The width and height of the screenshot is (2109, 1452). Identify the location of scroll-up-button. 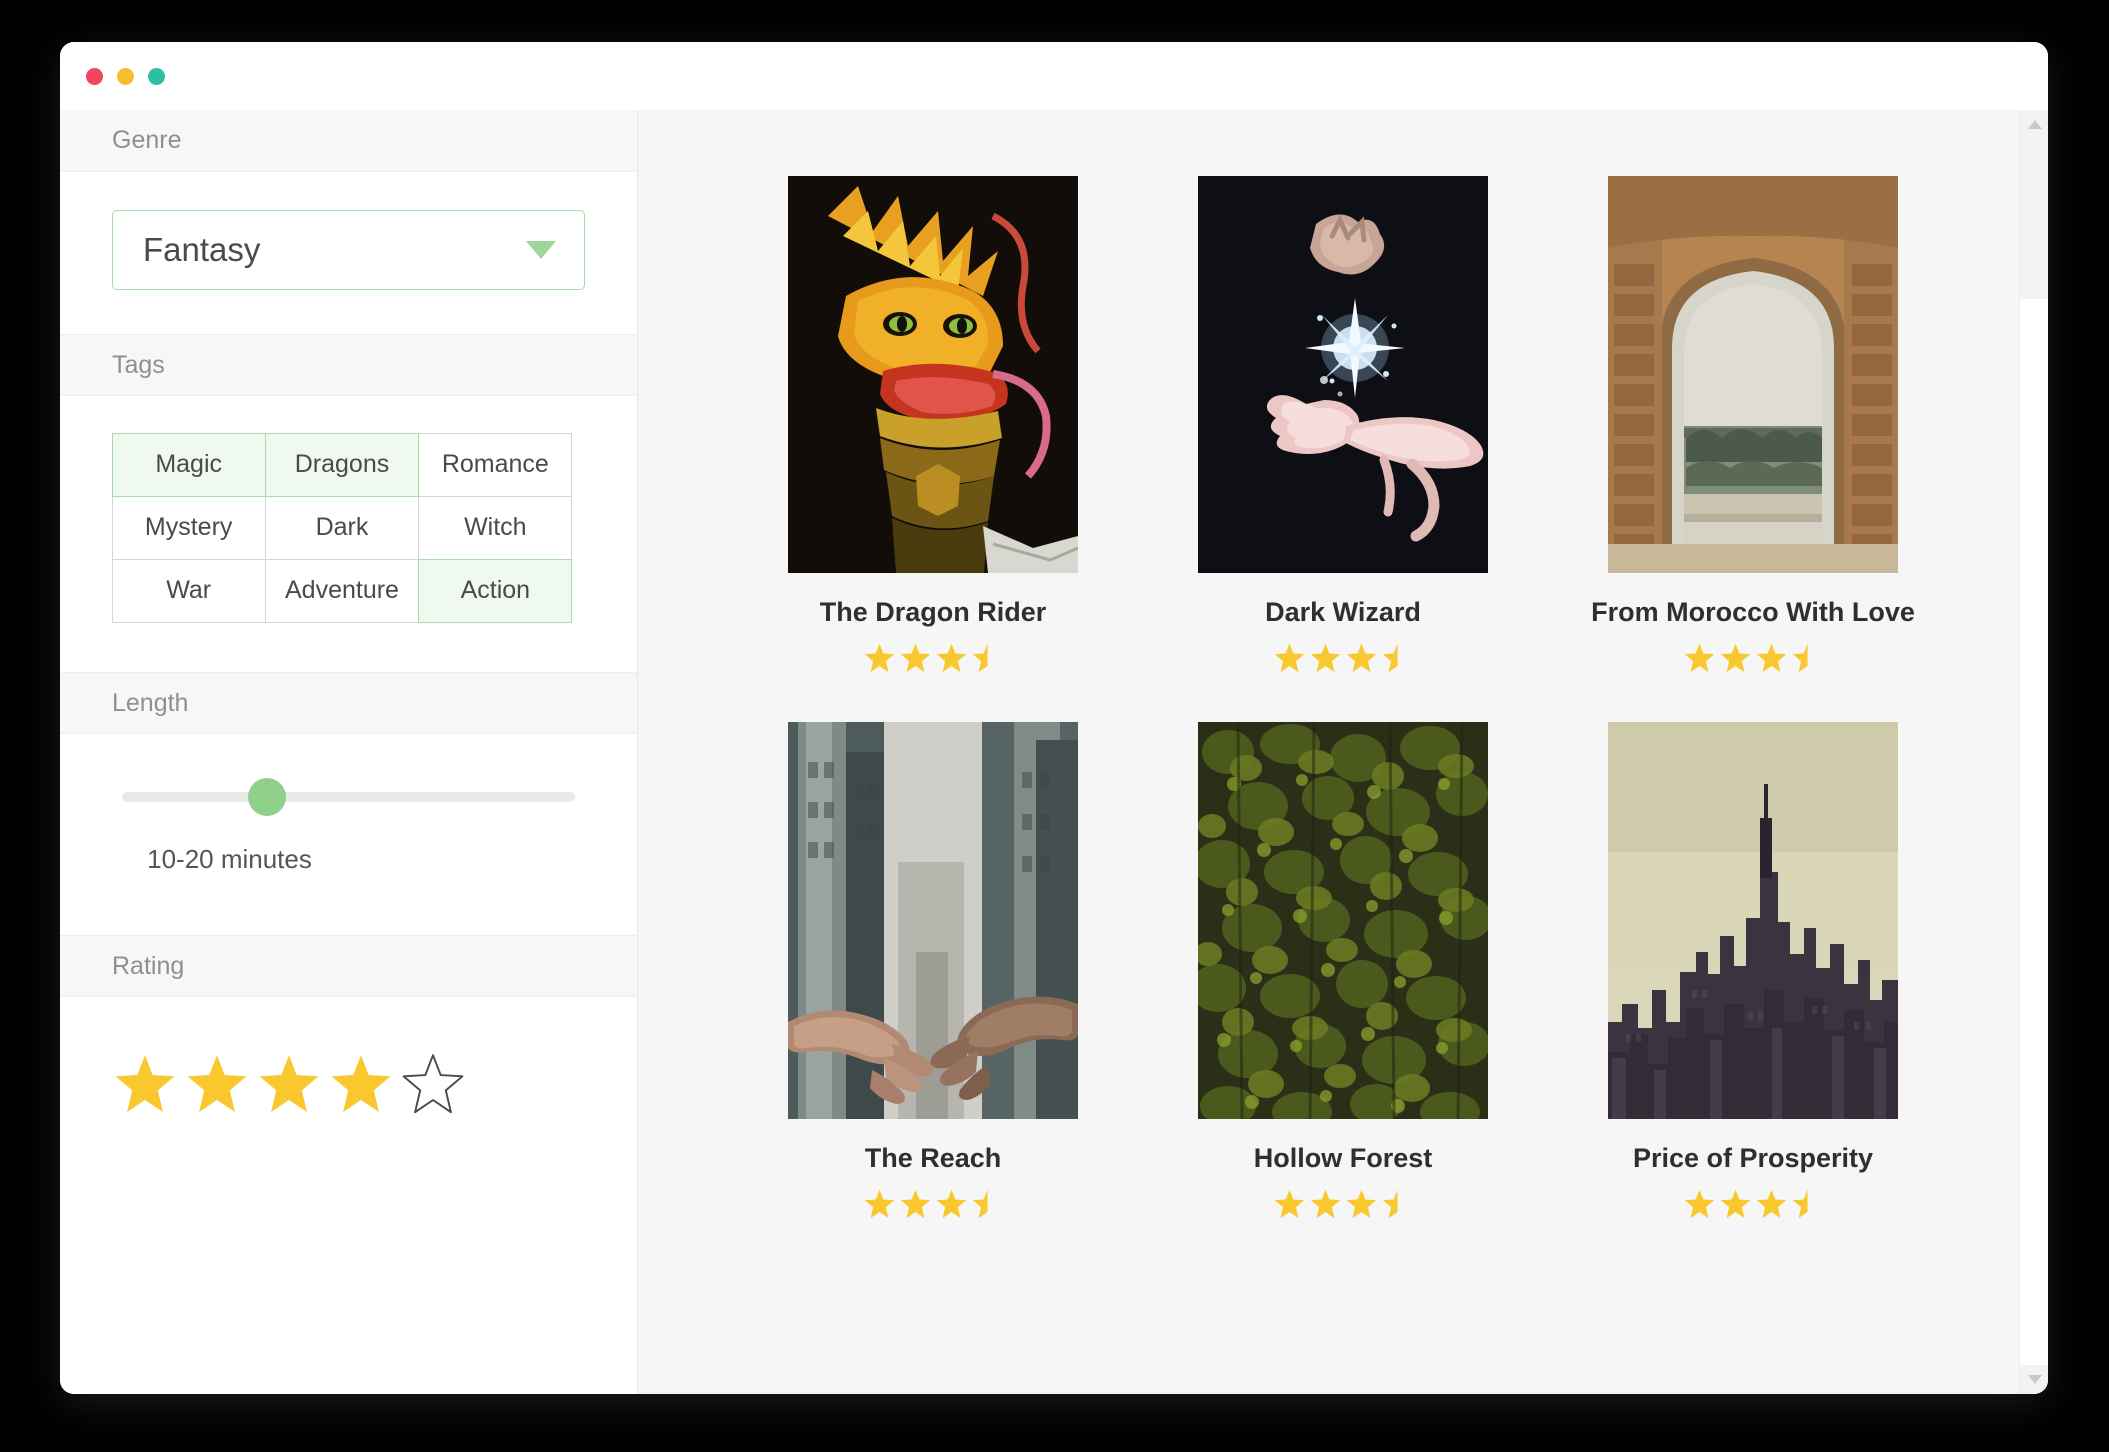
(2034, 124).